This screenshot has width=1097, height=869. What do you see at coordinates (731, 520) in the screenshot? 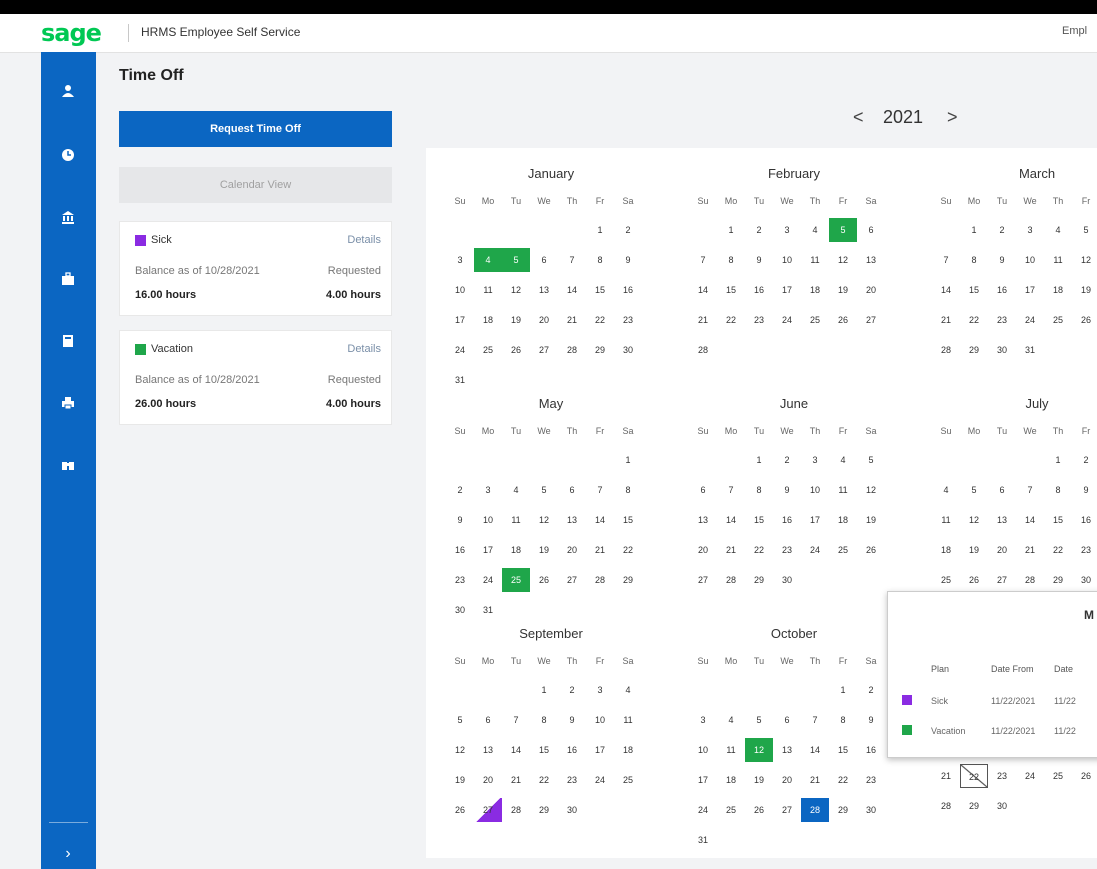
I see `calendar-day: 14` at bounding box center [731, 520].